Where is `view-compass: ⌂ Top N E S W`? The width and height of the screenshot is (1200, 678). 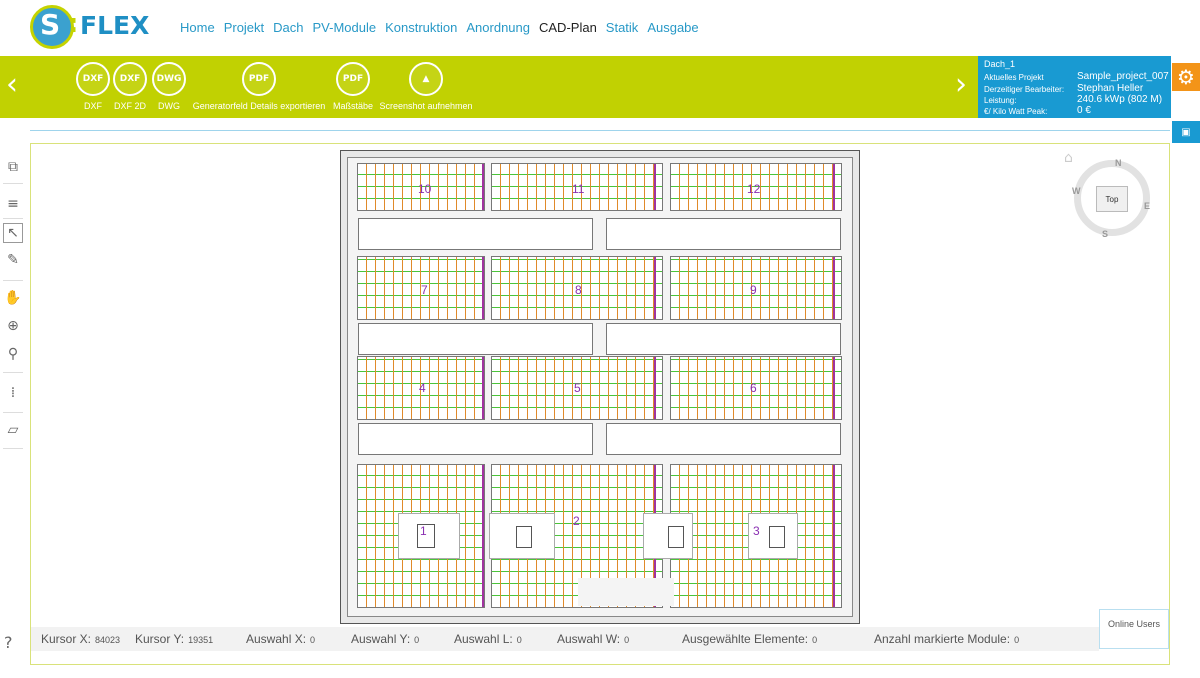
view-compass: ⌂ Top N E S W is located at coordinates (1112, 200).